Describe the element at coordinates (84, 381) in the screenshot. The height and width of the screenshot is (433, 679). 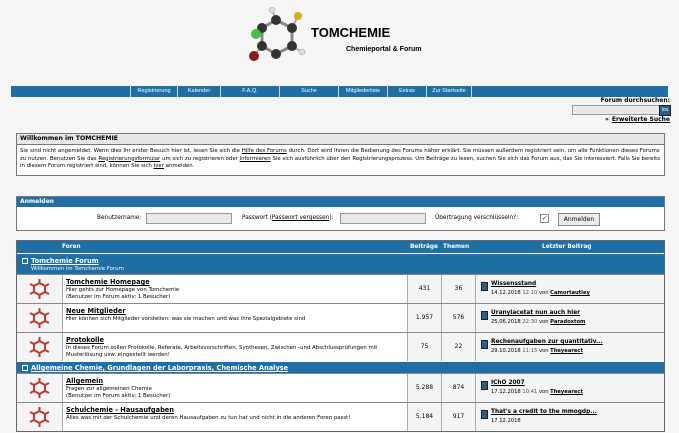
I see `forum-name-link: Allgemein` at that location.